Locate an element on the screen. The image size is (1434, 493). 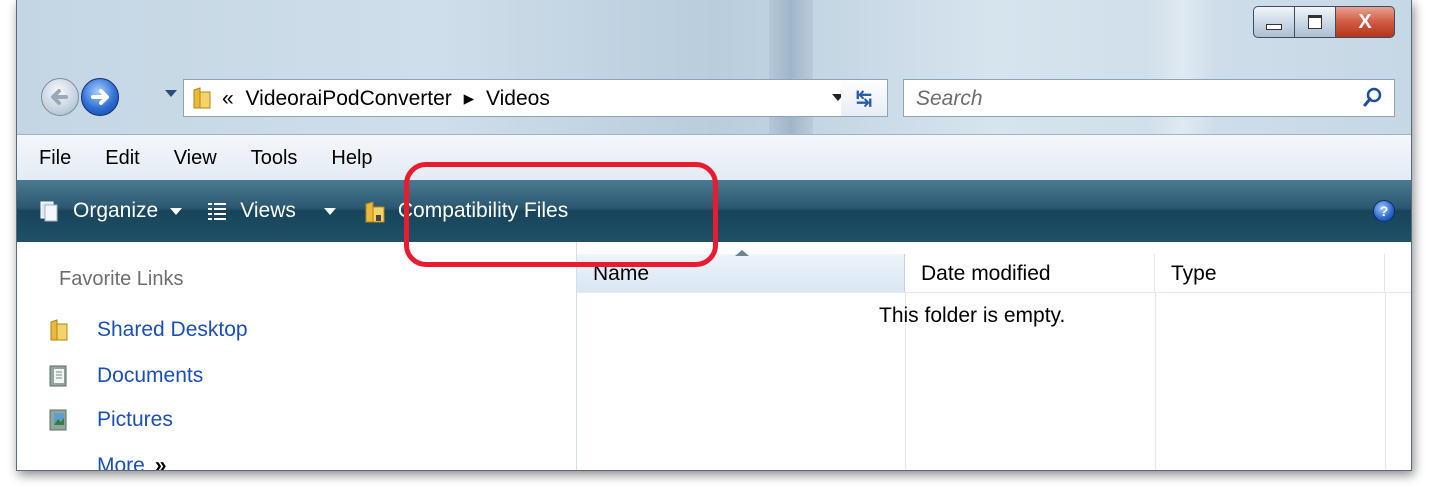
views-button: Views is located at coordinates (271, 211).